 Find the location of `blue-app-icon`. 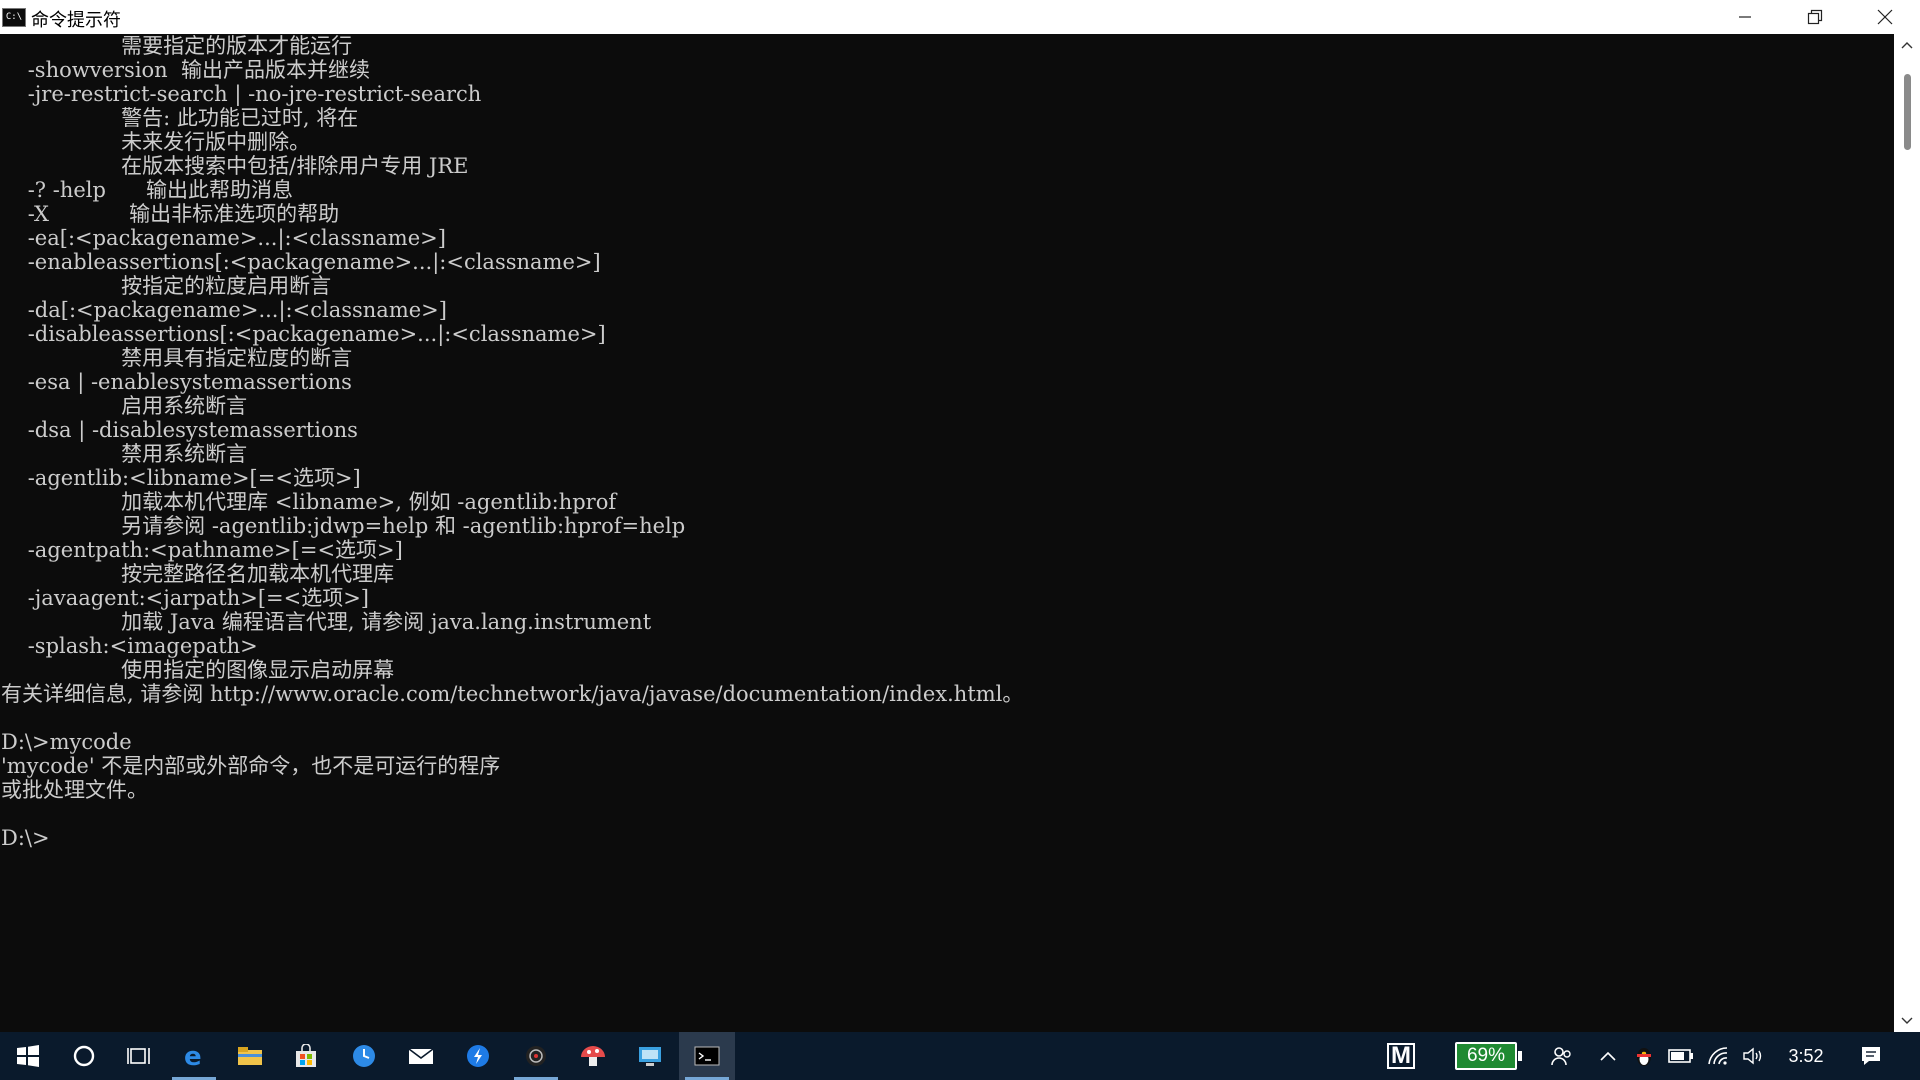

blue-app-icon is located at coordinates (478, 1056).